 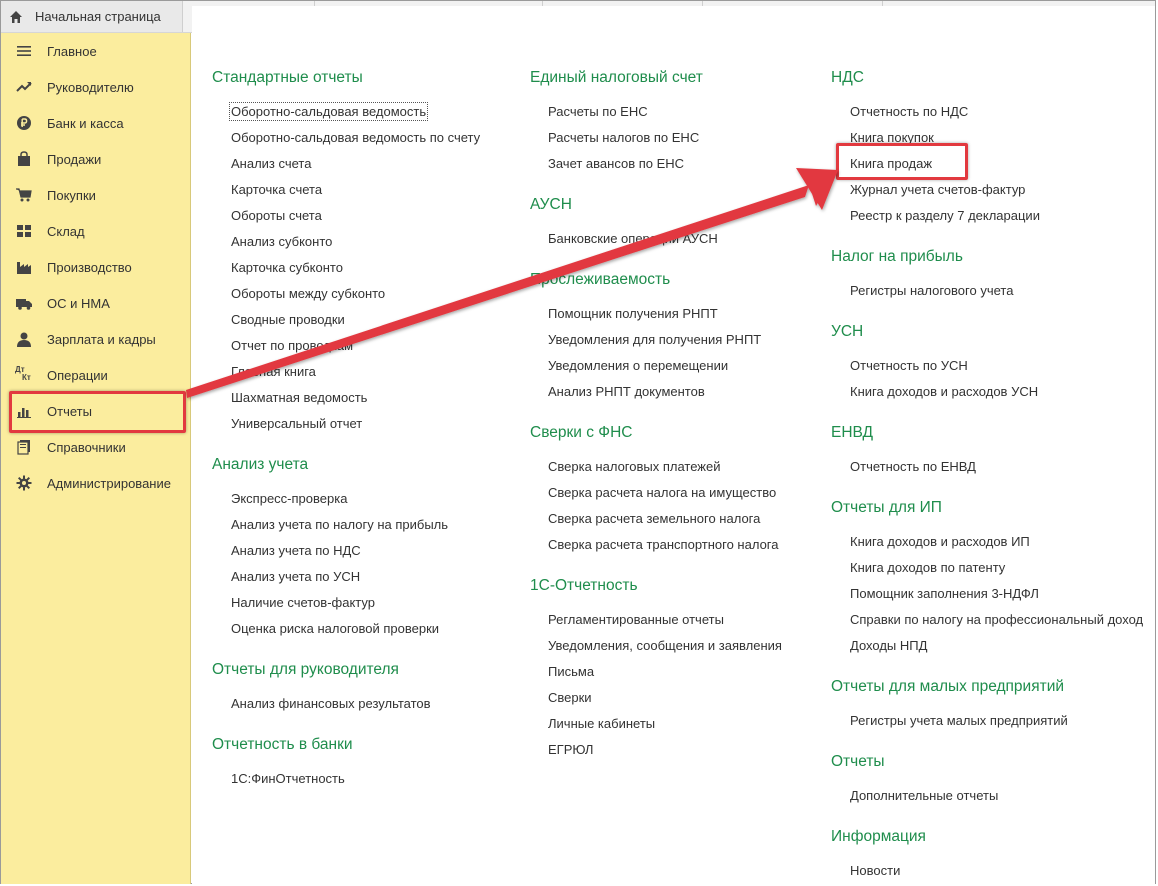 What do you see at coordinates (296, 550) in the screenshot?
I see `link-vat-analysis: Анализ учета по НДС` at bounding box center [296, 550].